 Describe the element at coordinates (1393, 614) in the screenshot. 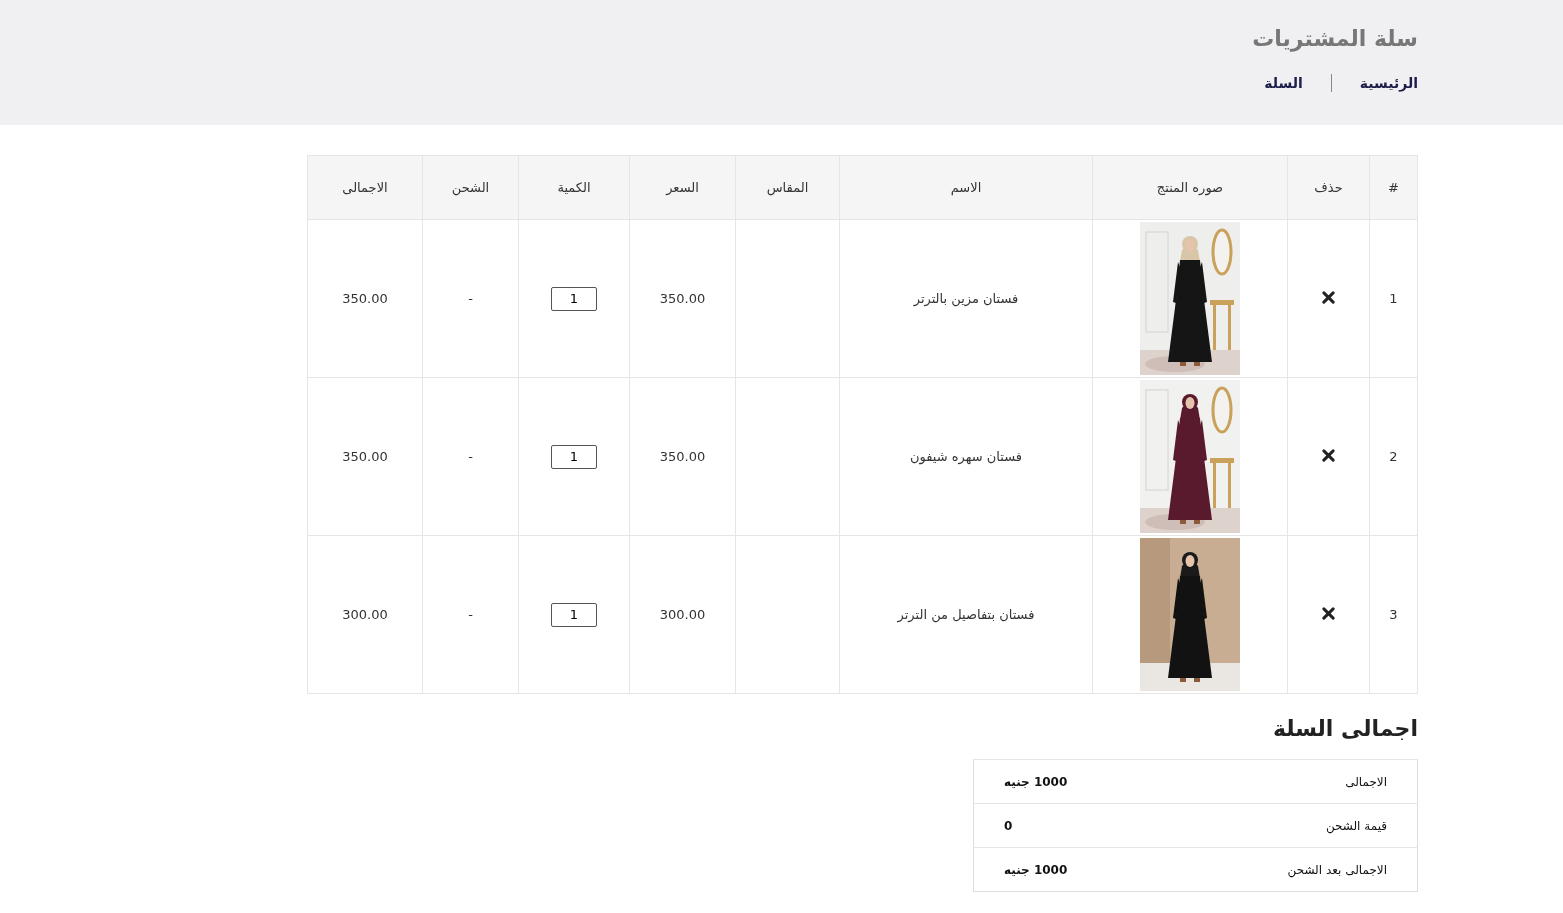

I see `table-cell: 3` at that location.